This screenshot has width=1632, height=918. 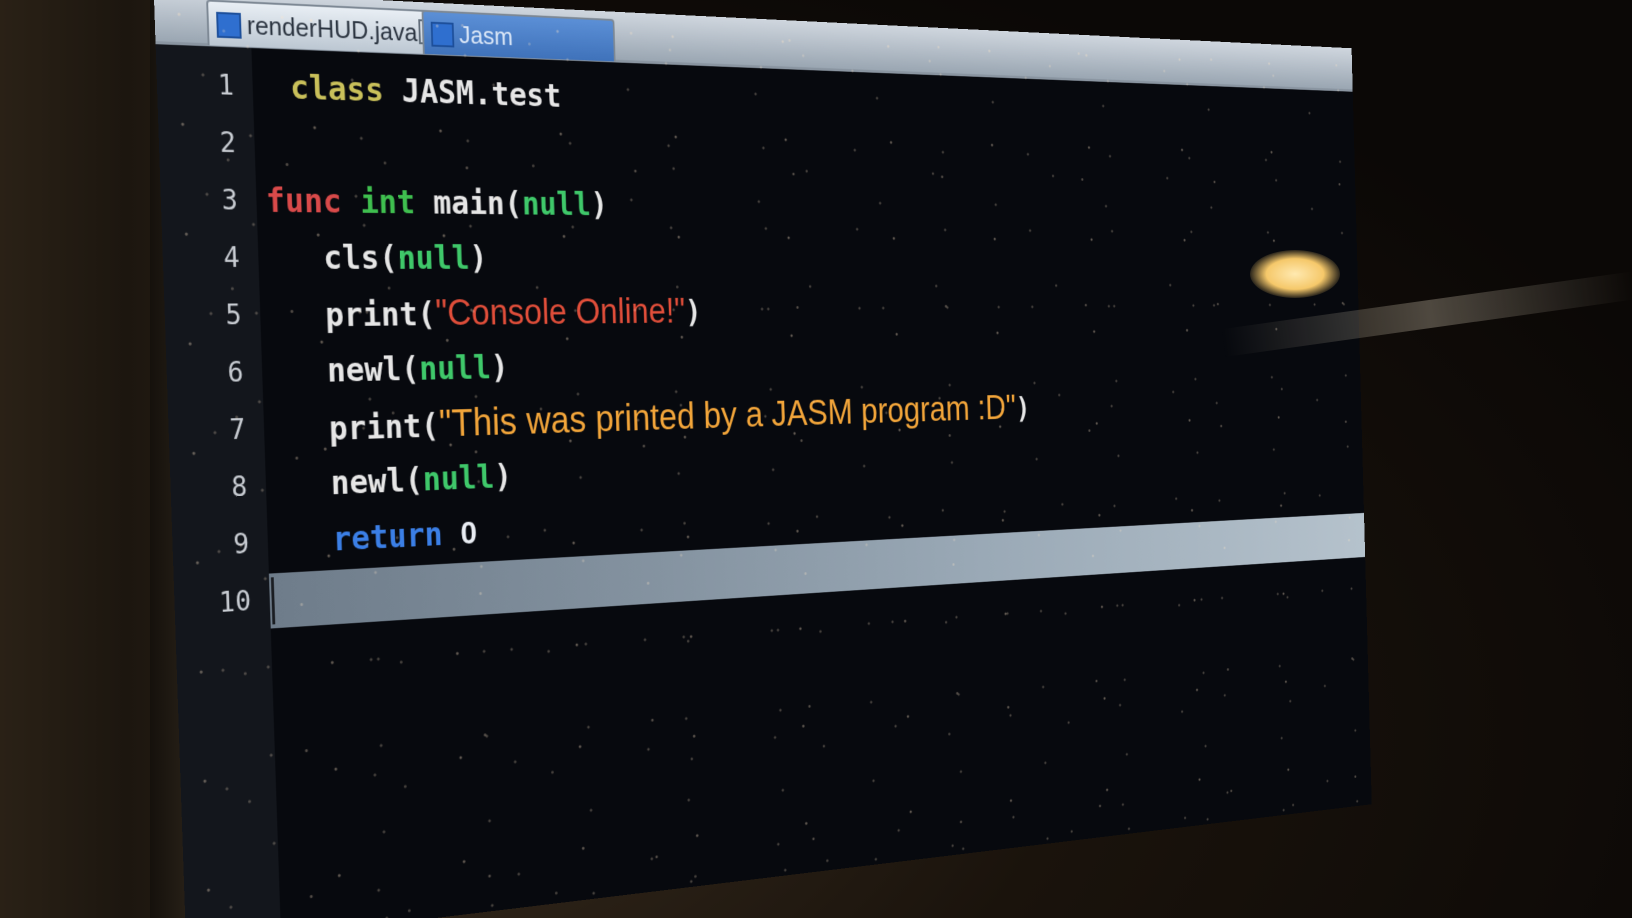 What do you see at coordinates (332, 28) in the screenshot?
I see `tab-label: renderHUD.java` at bounding box center [332, 28].